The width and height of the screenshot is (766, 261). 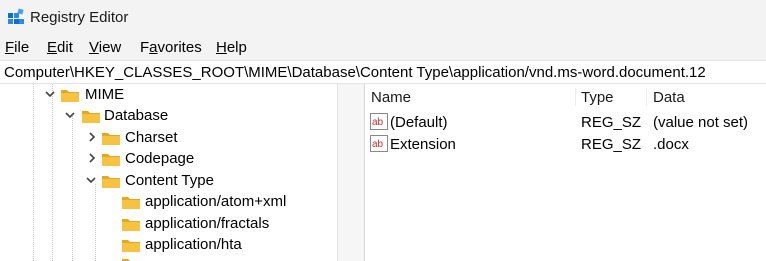 I want to click on registry-editor-icon, so click(x=16, y=16).